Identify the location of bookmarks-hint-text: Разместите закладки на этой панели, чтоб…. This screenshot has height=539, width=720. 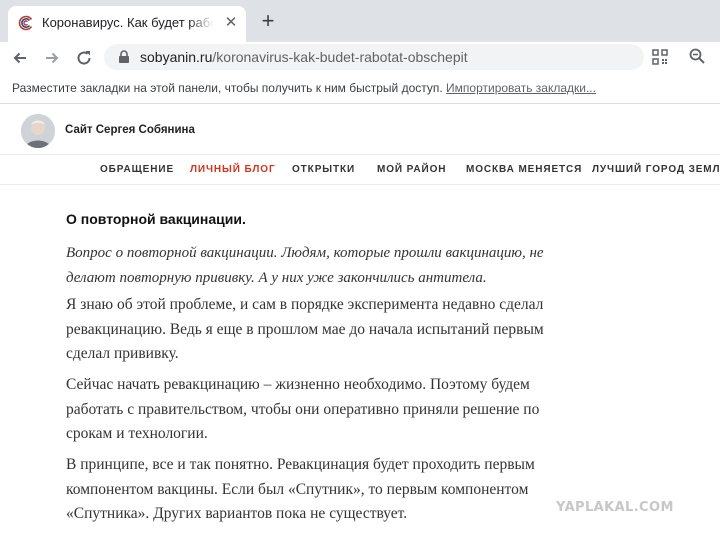
(229, 88).